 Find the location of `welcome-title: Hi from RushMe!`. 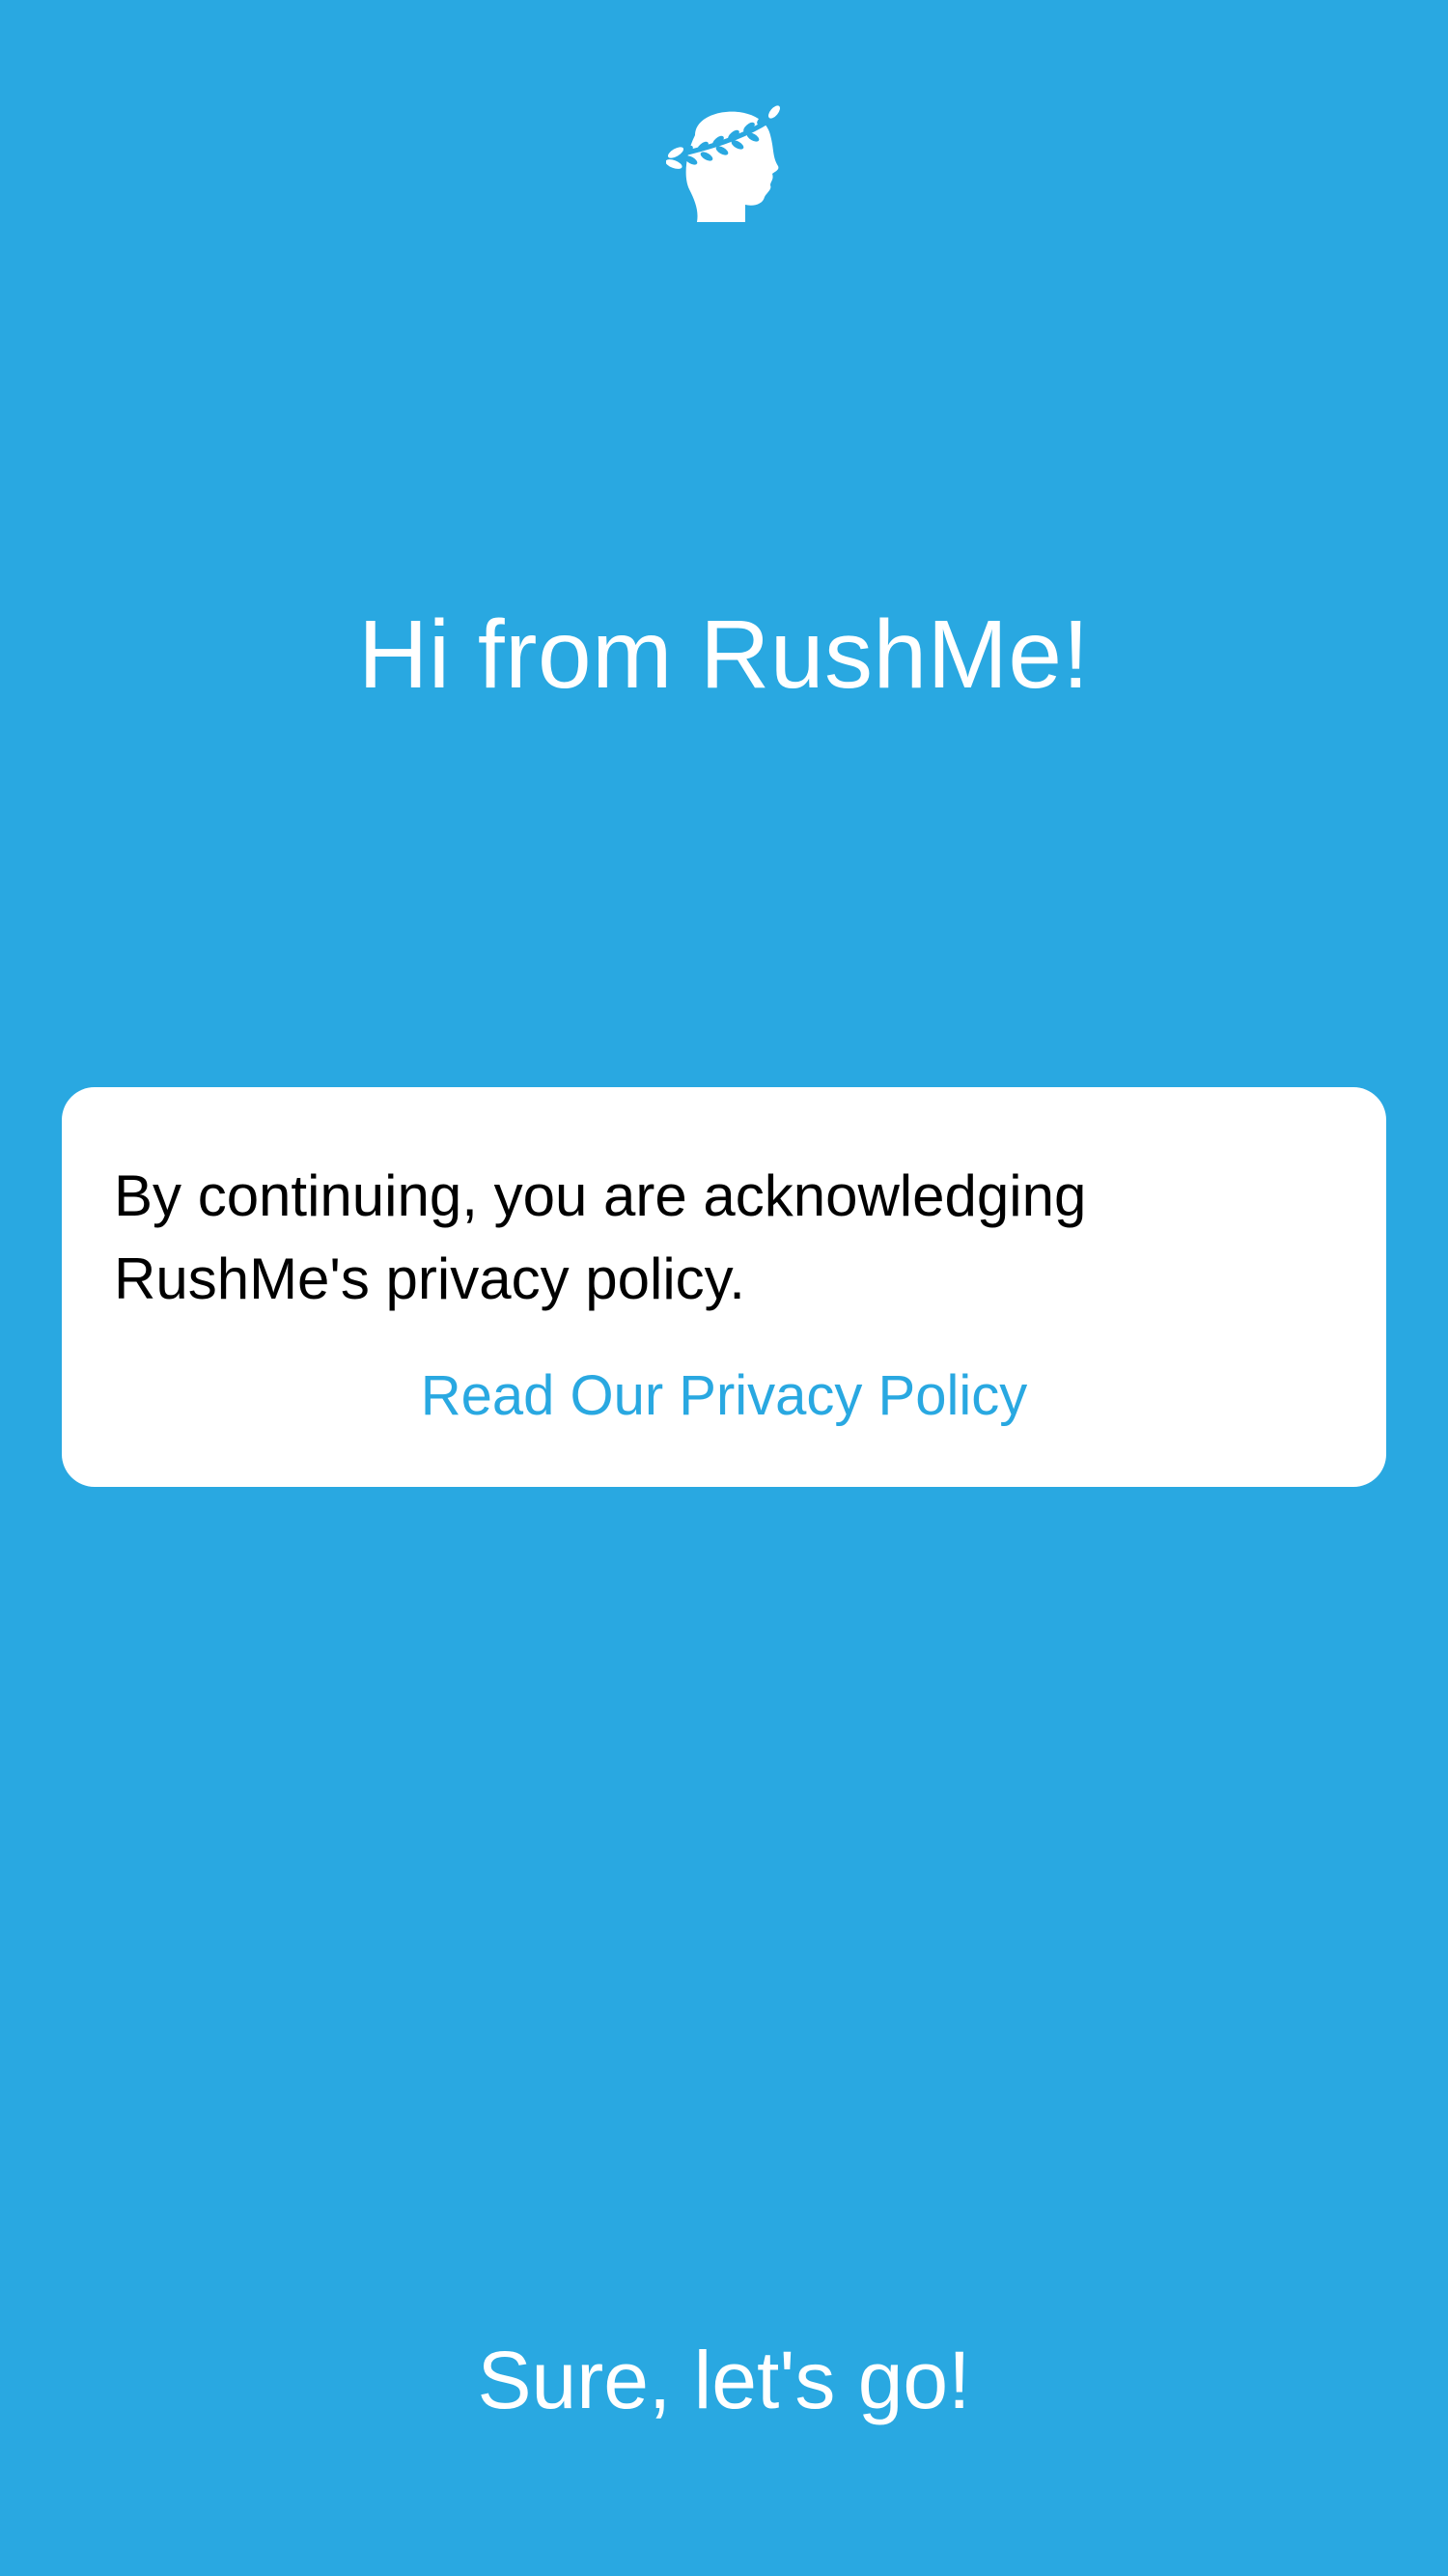

welcome-title: Hi from RushMe! is located at coordinates (724, 655).